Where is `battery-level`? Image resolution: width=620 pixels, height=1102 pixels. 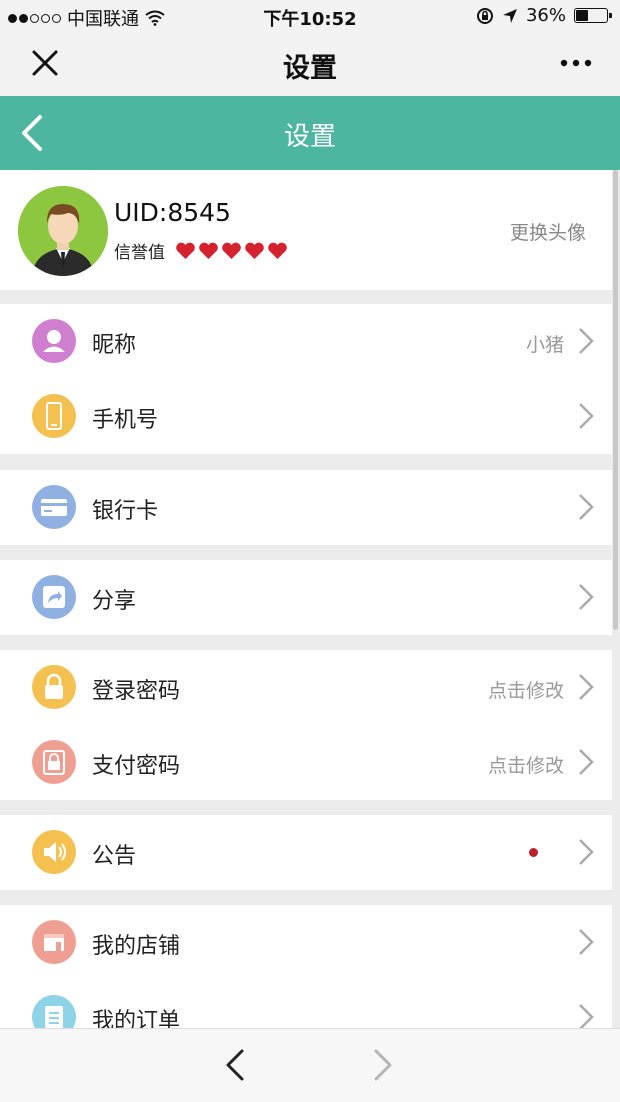
battery-level is located at coordinates (582, 15).